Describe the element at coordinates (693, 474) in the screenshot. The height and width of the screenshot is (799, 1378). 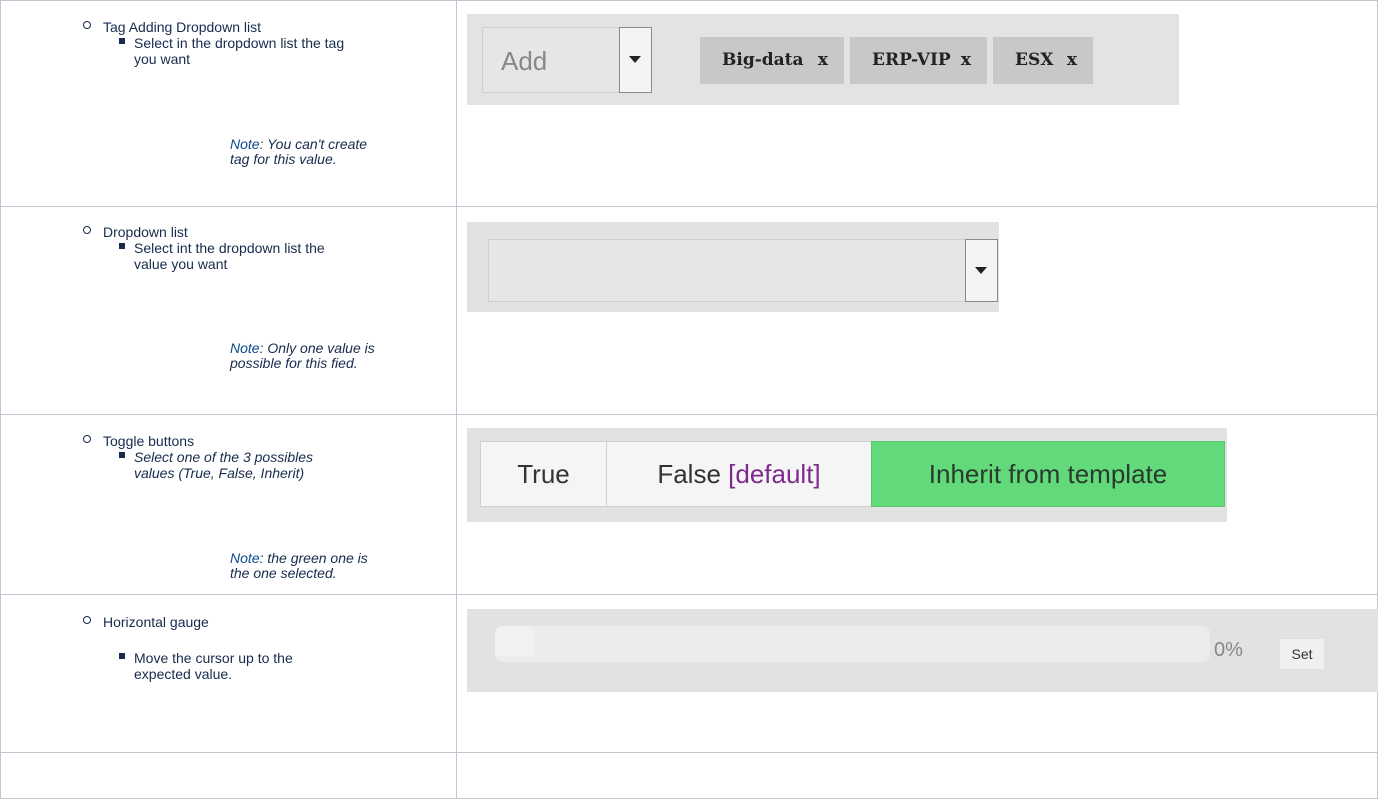
I see `toggle-label: False` at that location.